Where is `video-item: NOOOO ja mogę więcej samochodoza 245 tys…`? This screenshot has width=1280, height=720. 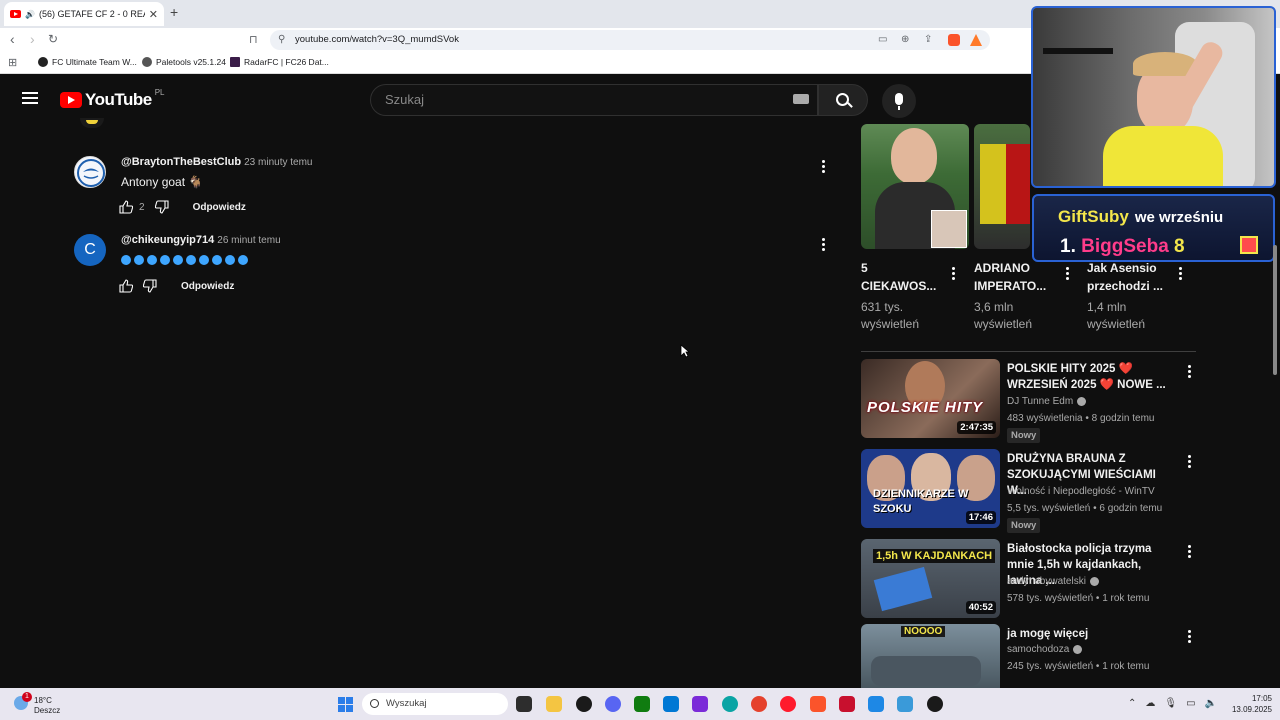 video-item: NOOOO ja mogę więcej samochodoza 245 tys… is located at coordinates (1028, 656).